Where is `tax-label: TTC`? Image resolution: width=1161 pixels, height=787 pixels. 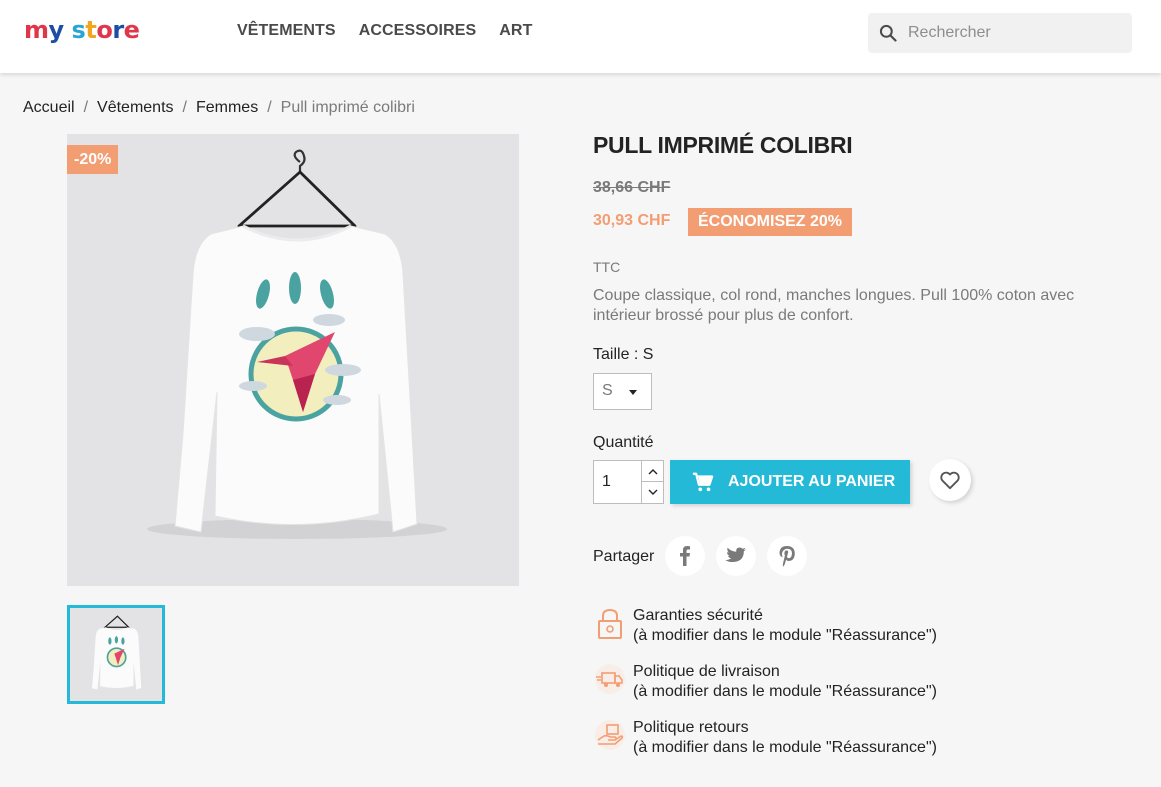 tax-label: TTC is located at coordinates (607, 267).